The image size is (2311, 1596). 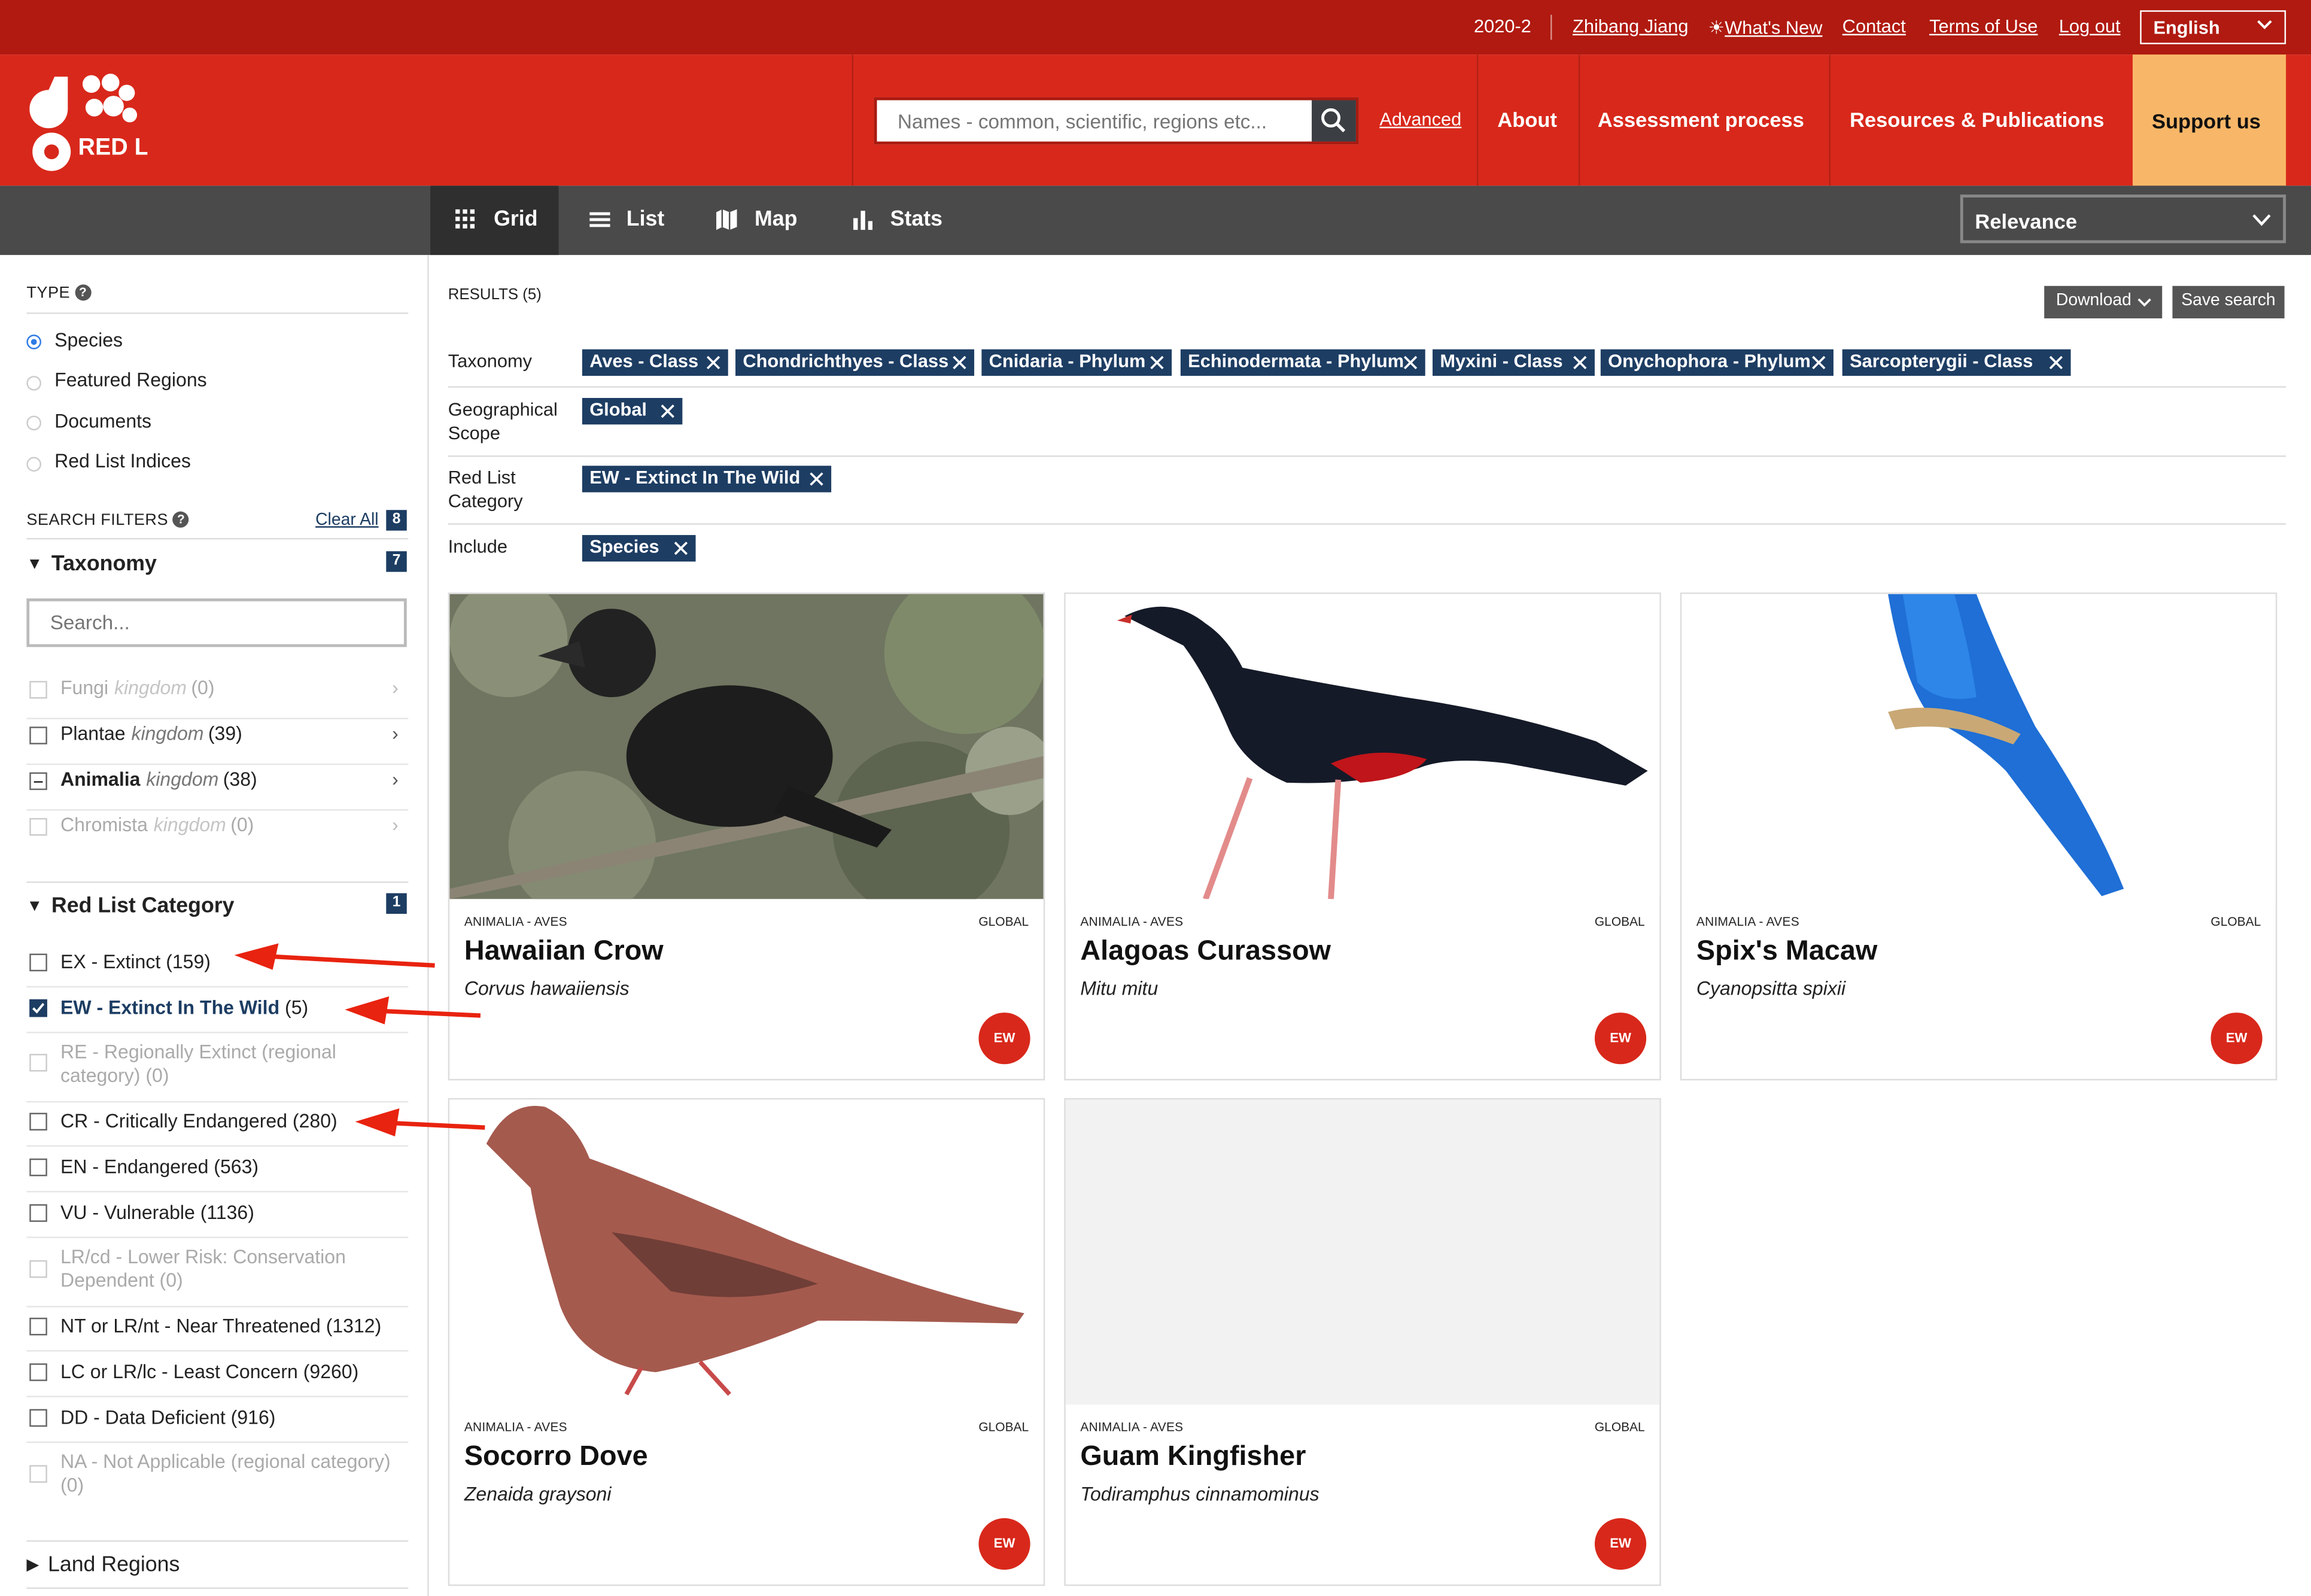 I want to click on category-item-nt: NT or LR/nt - Near Threatened (1312), so click(x=220, y=1327).